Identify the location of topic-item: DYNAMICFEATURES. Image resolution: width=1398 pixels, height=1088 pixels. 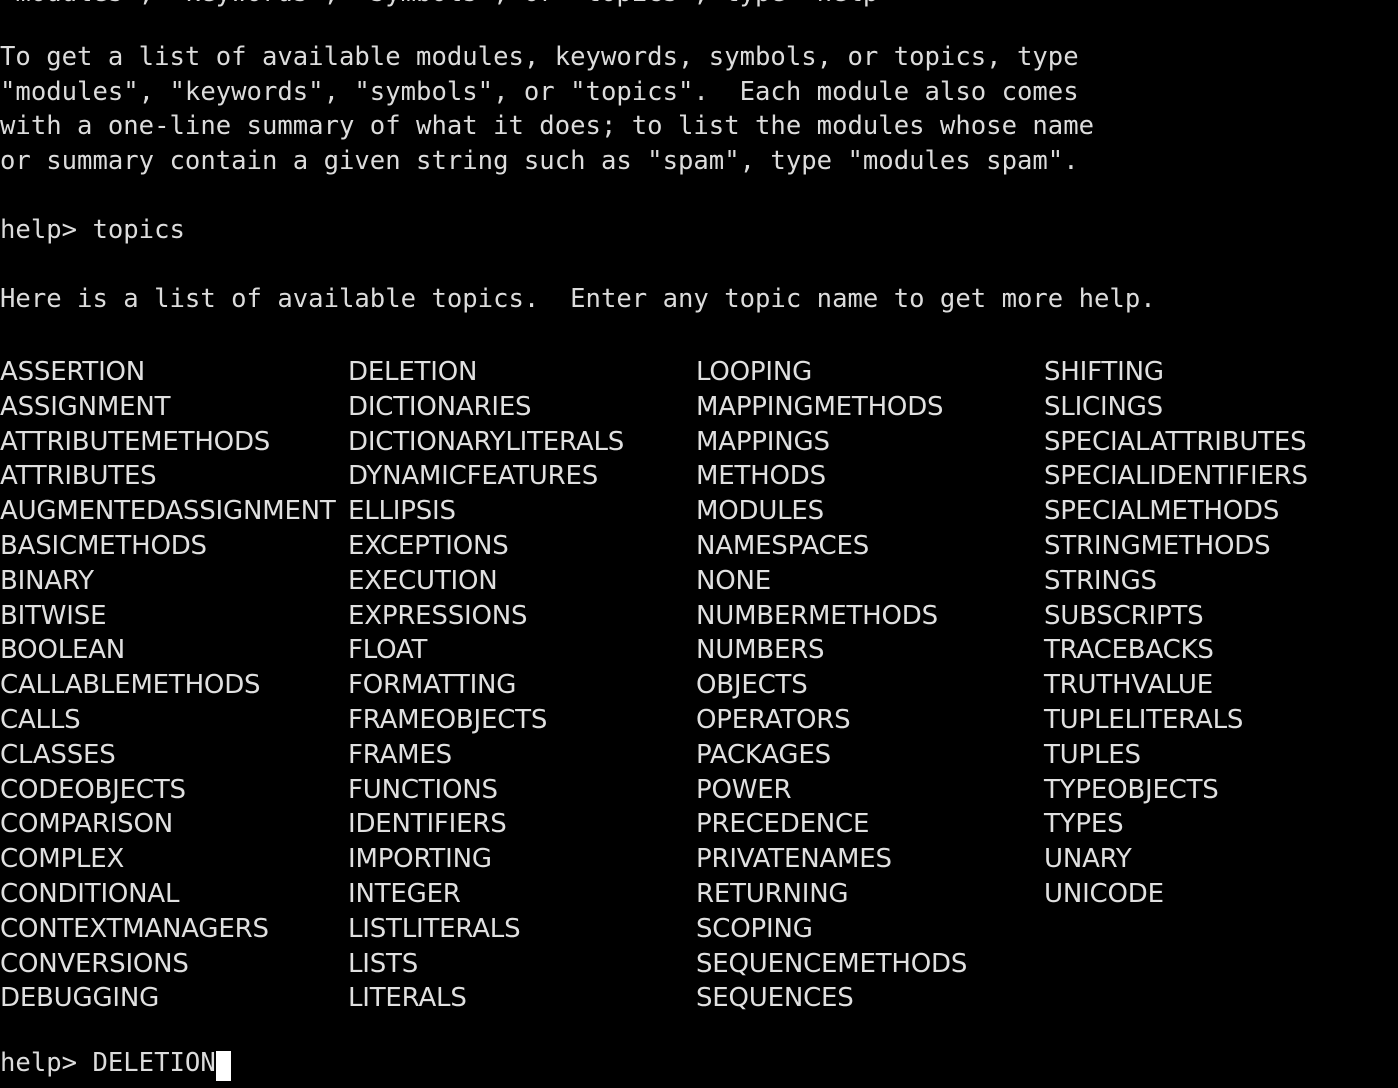
(522, 476).